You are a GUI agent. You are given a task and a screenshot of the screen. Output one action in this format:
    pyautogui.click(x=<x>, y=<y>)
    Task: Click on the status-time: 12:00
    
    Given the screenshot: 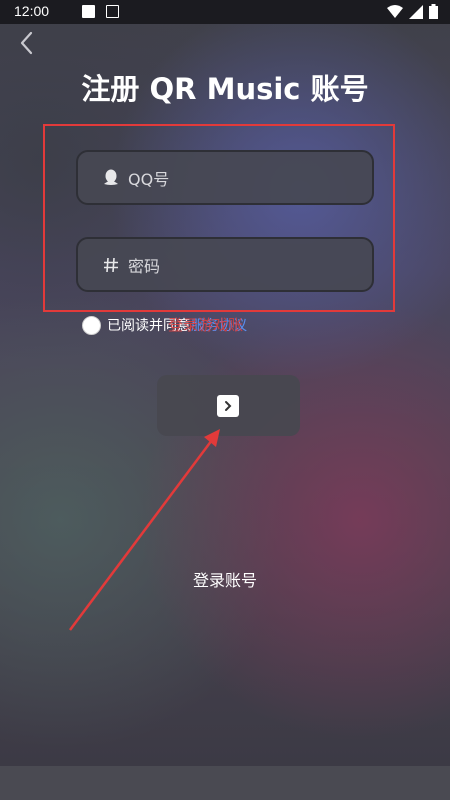 What is the action you would take?
    pyautogui.click(x=32, y=11)
    